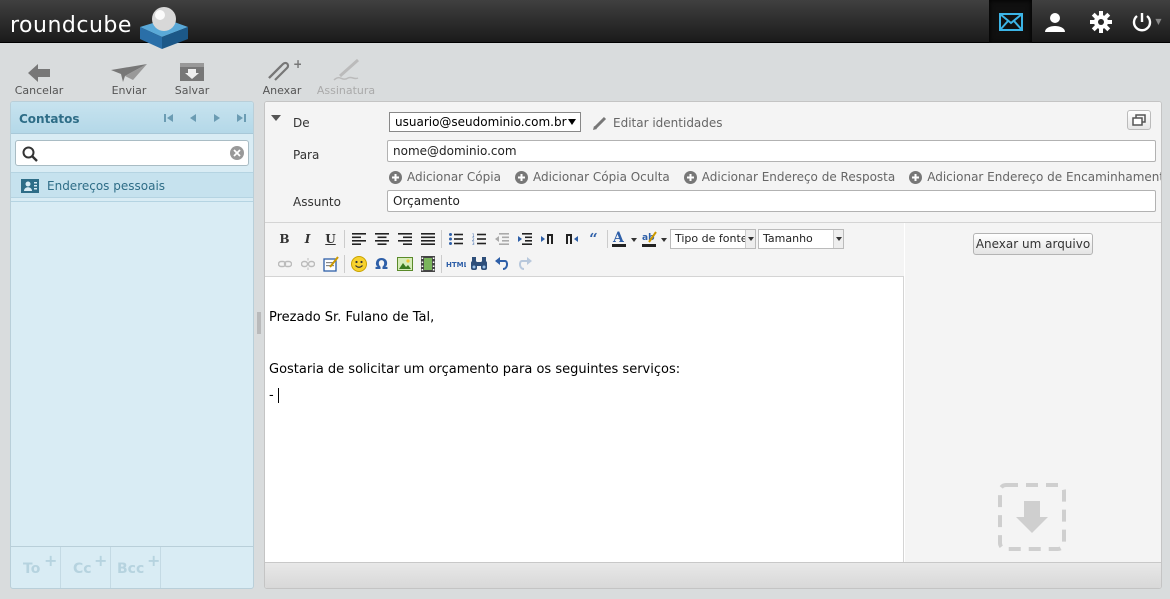 This screenshot has height=599, width=1170. Describe the element at coordinates (129, 73) in the screenshot. I see `send-icon` at that location.